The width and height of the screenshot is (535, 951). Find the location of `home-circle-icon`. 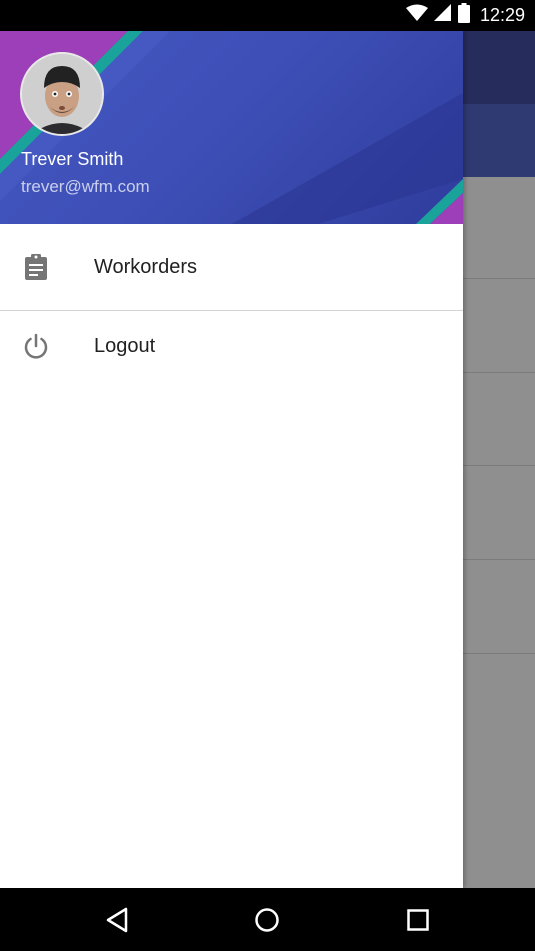

home-circle-icon is located at coordinates (267, 920).